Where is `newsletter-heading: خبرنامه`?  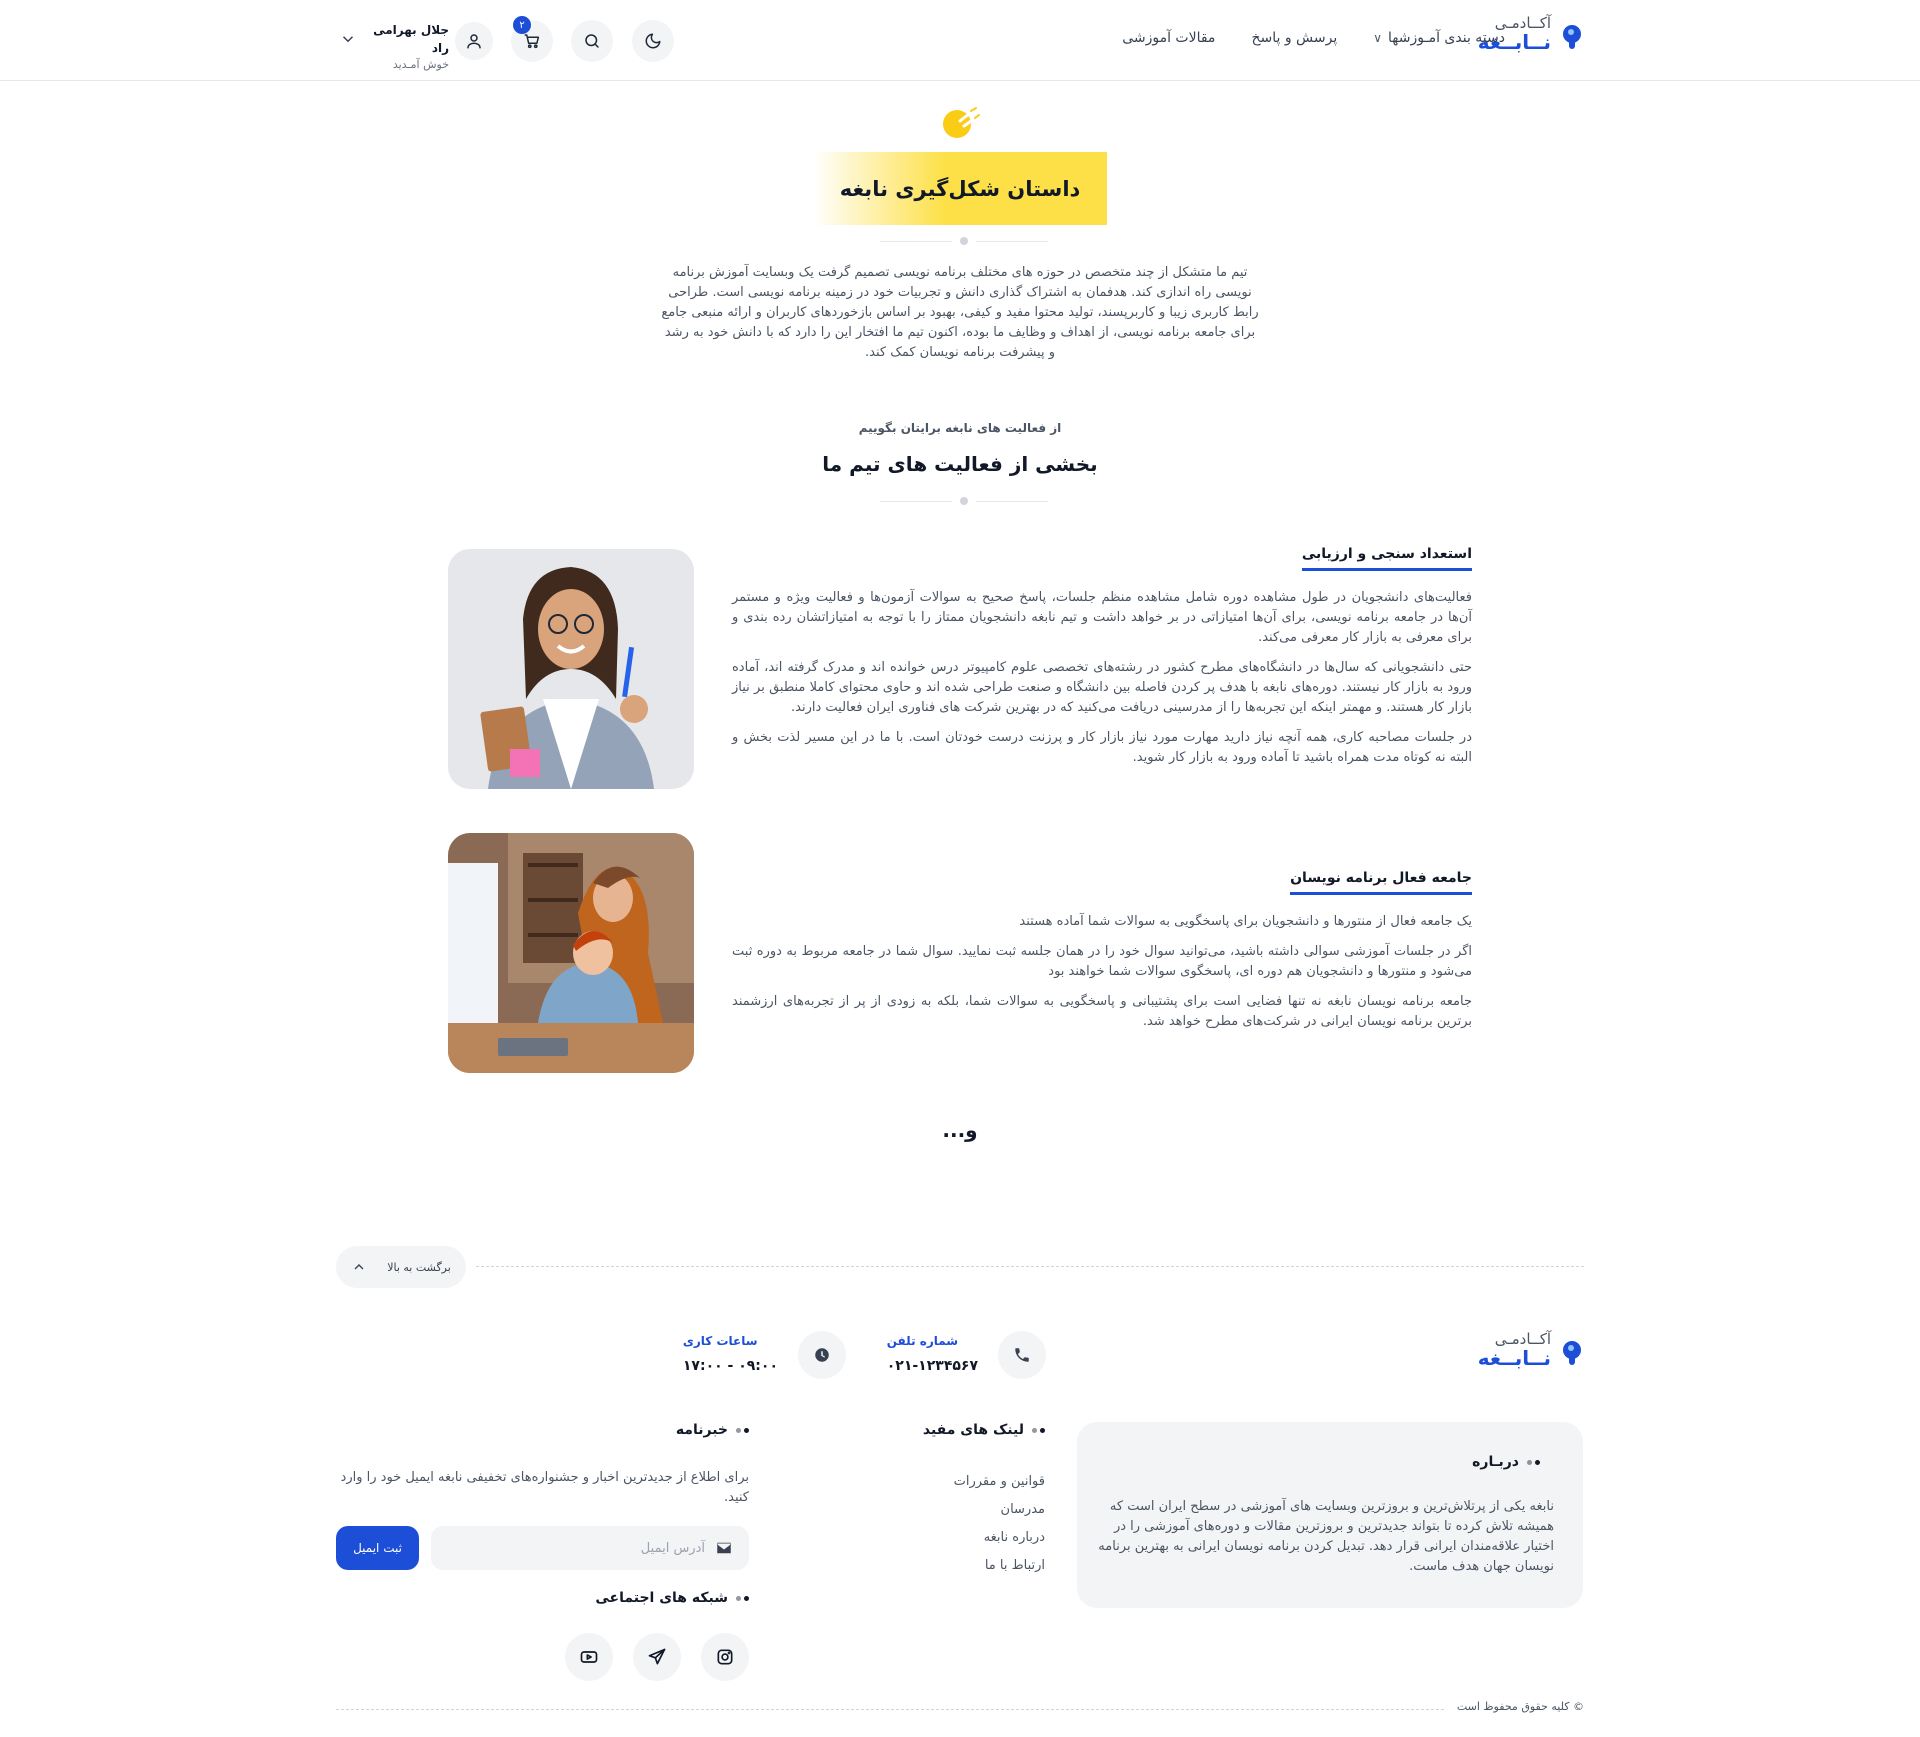 newsletter-heading: خبرنامه is located at coordinates (712, 1430).